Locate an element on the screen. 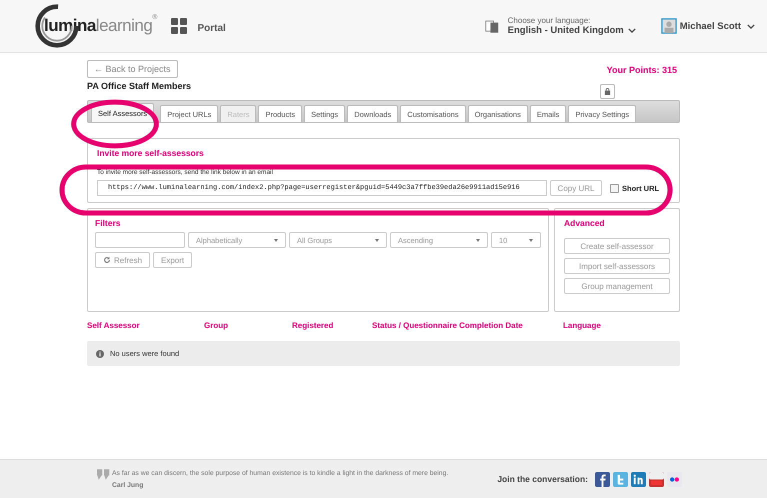 The image size is (767, 498). flickr-icon is located at coordinates (674, 479).